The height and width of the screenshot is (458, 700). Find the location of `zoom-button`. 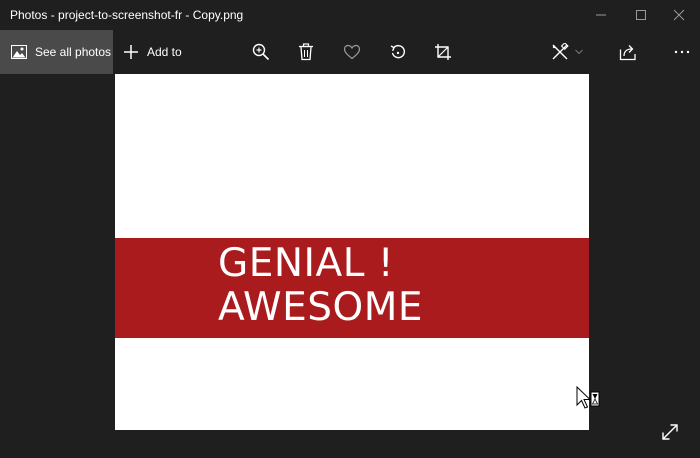

zoom-button is located at coordinates (261, 52).